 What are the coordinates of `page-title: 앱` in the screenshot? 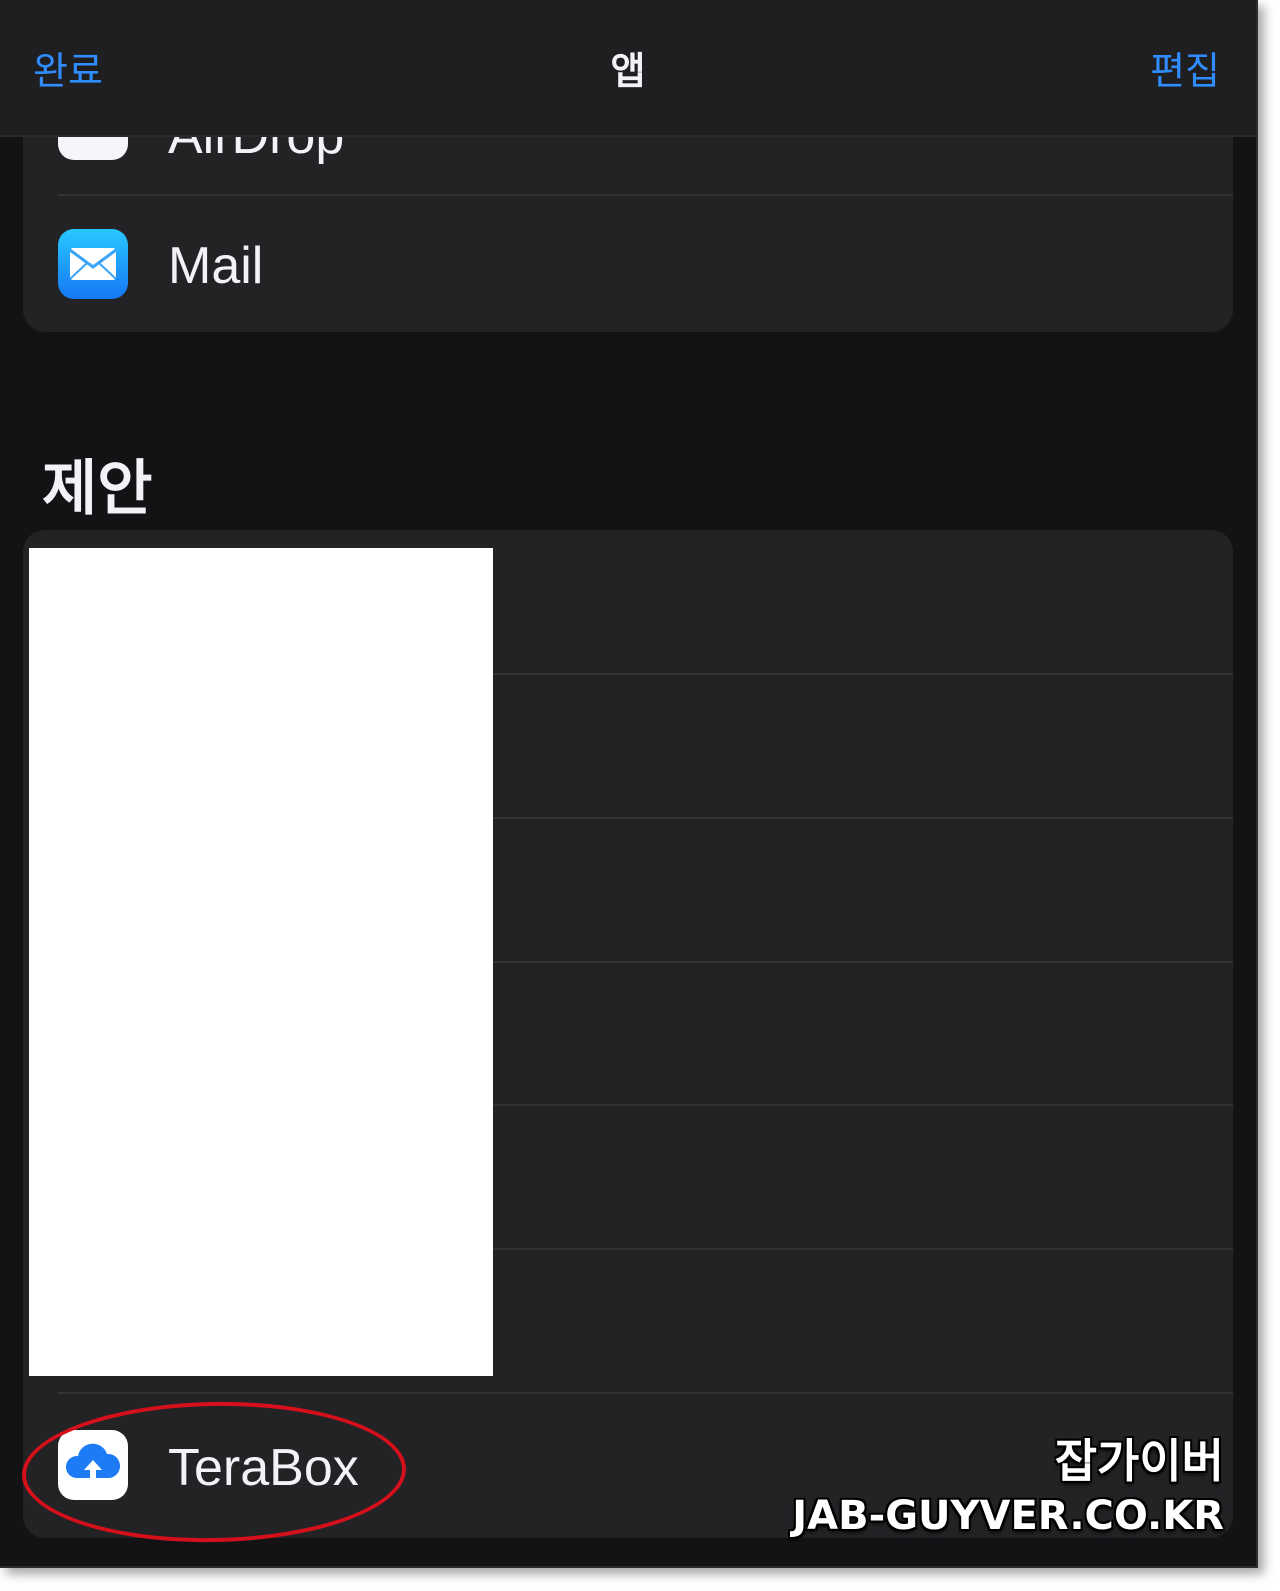 It's located at (628, 71).